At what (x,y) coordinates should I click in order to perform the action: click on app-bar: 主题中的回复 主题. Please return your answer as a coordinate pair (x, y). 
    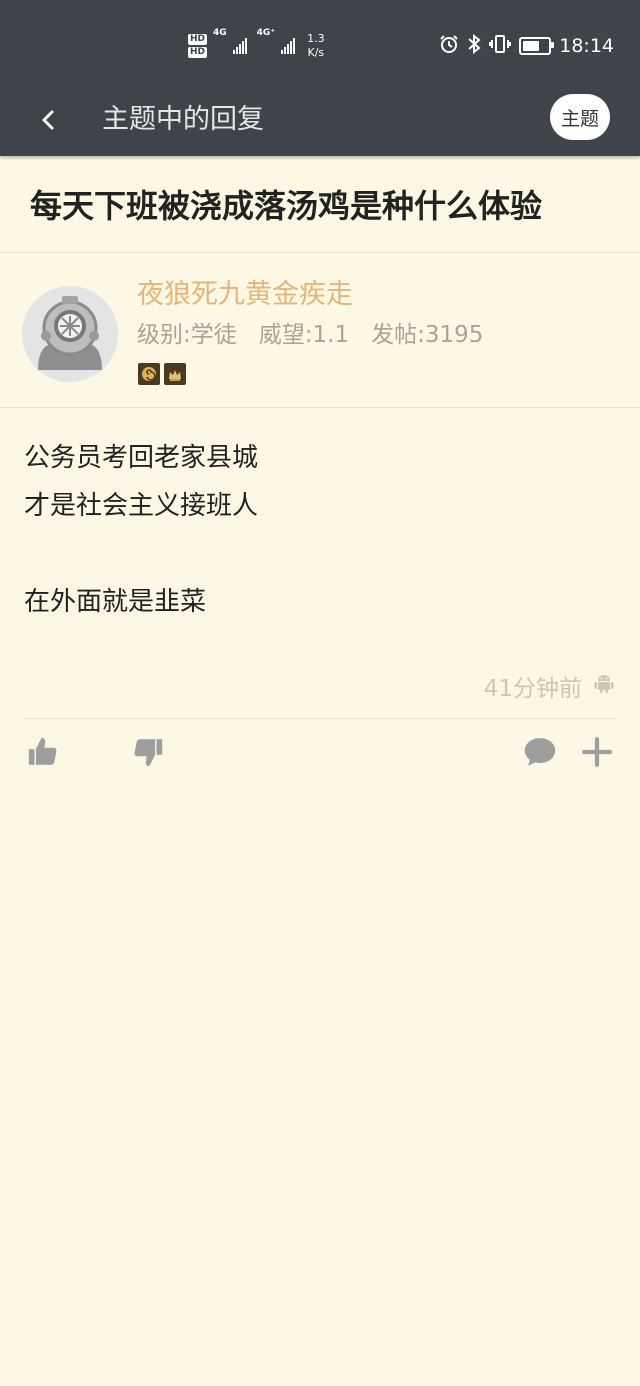
    Looking at the image, I should click on (320, 122).